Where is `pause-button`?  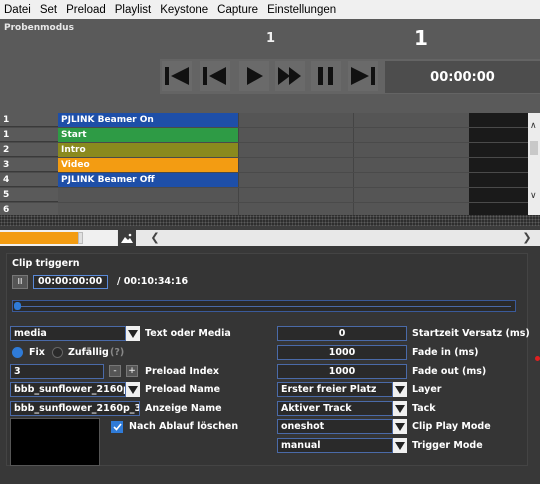
pause-button is located at coordinates (326, 76).